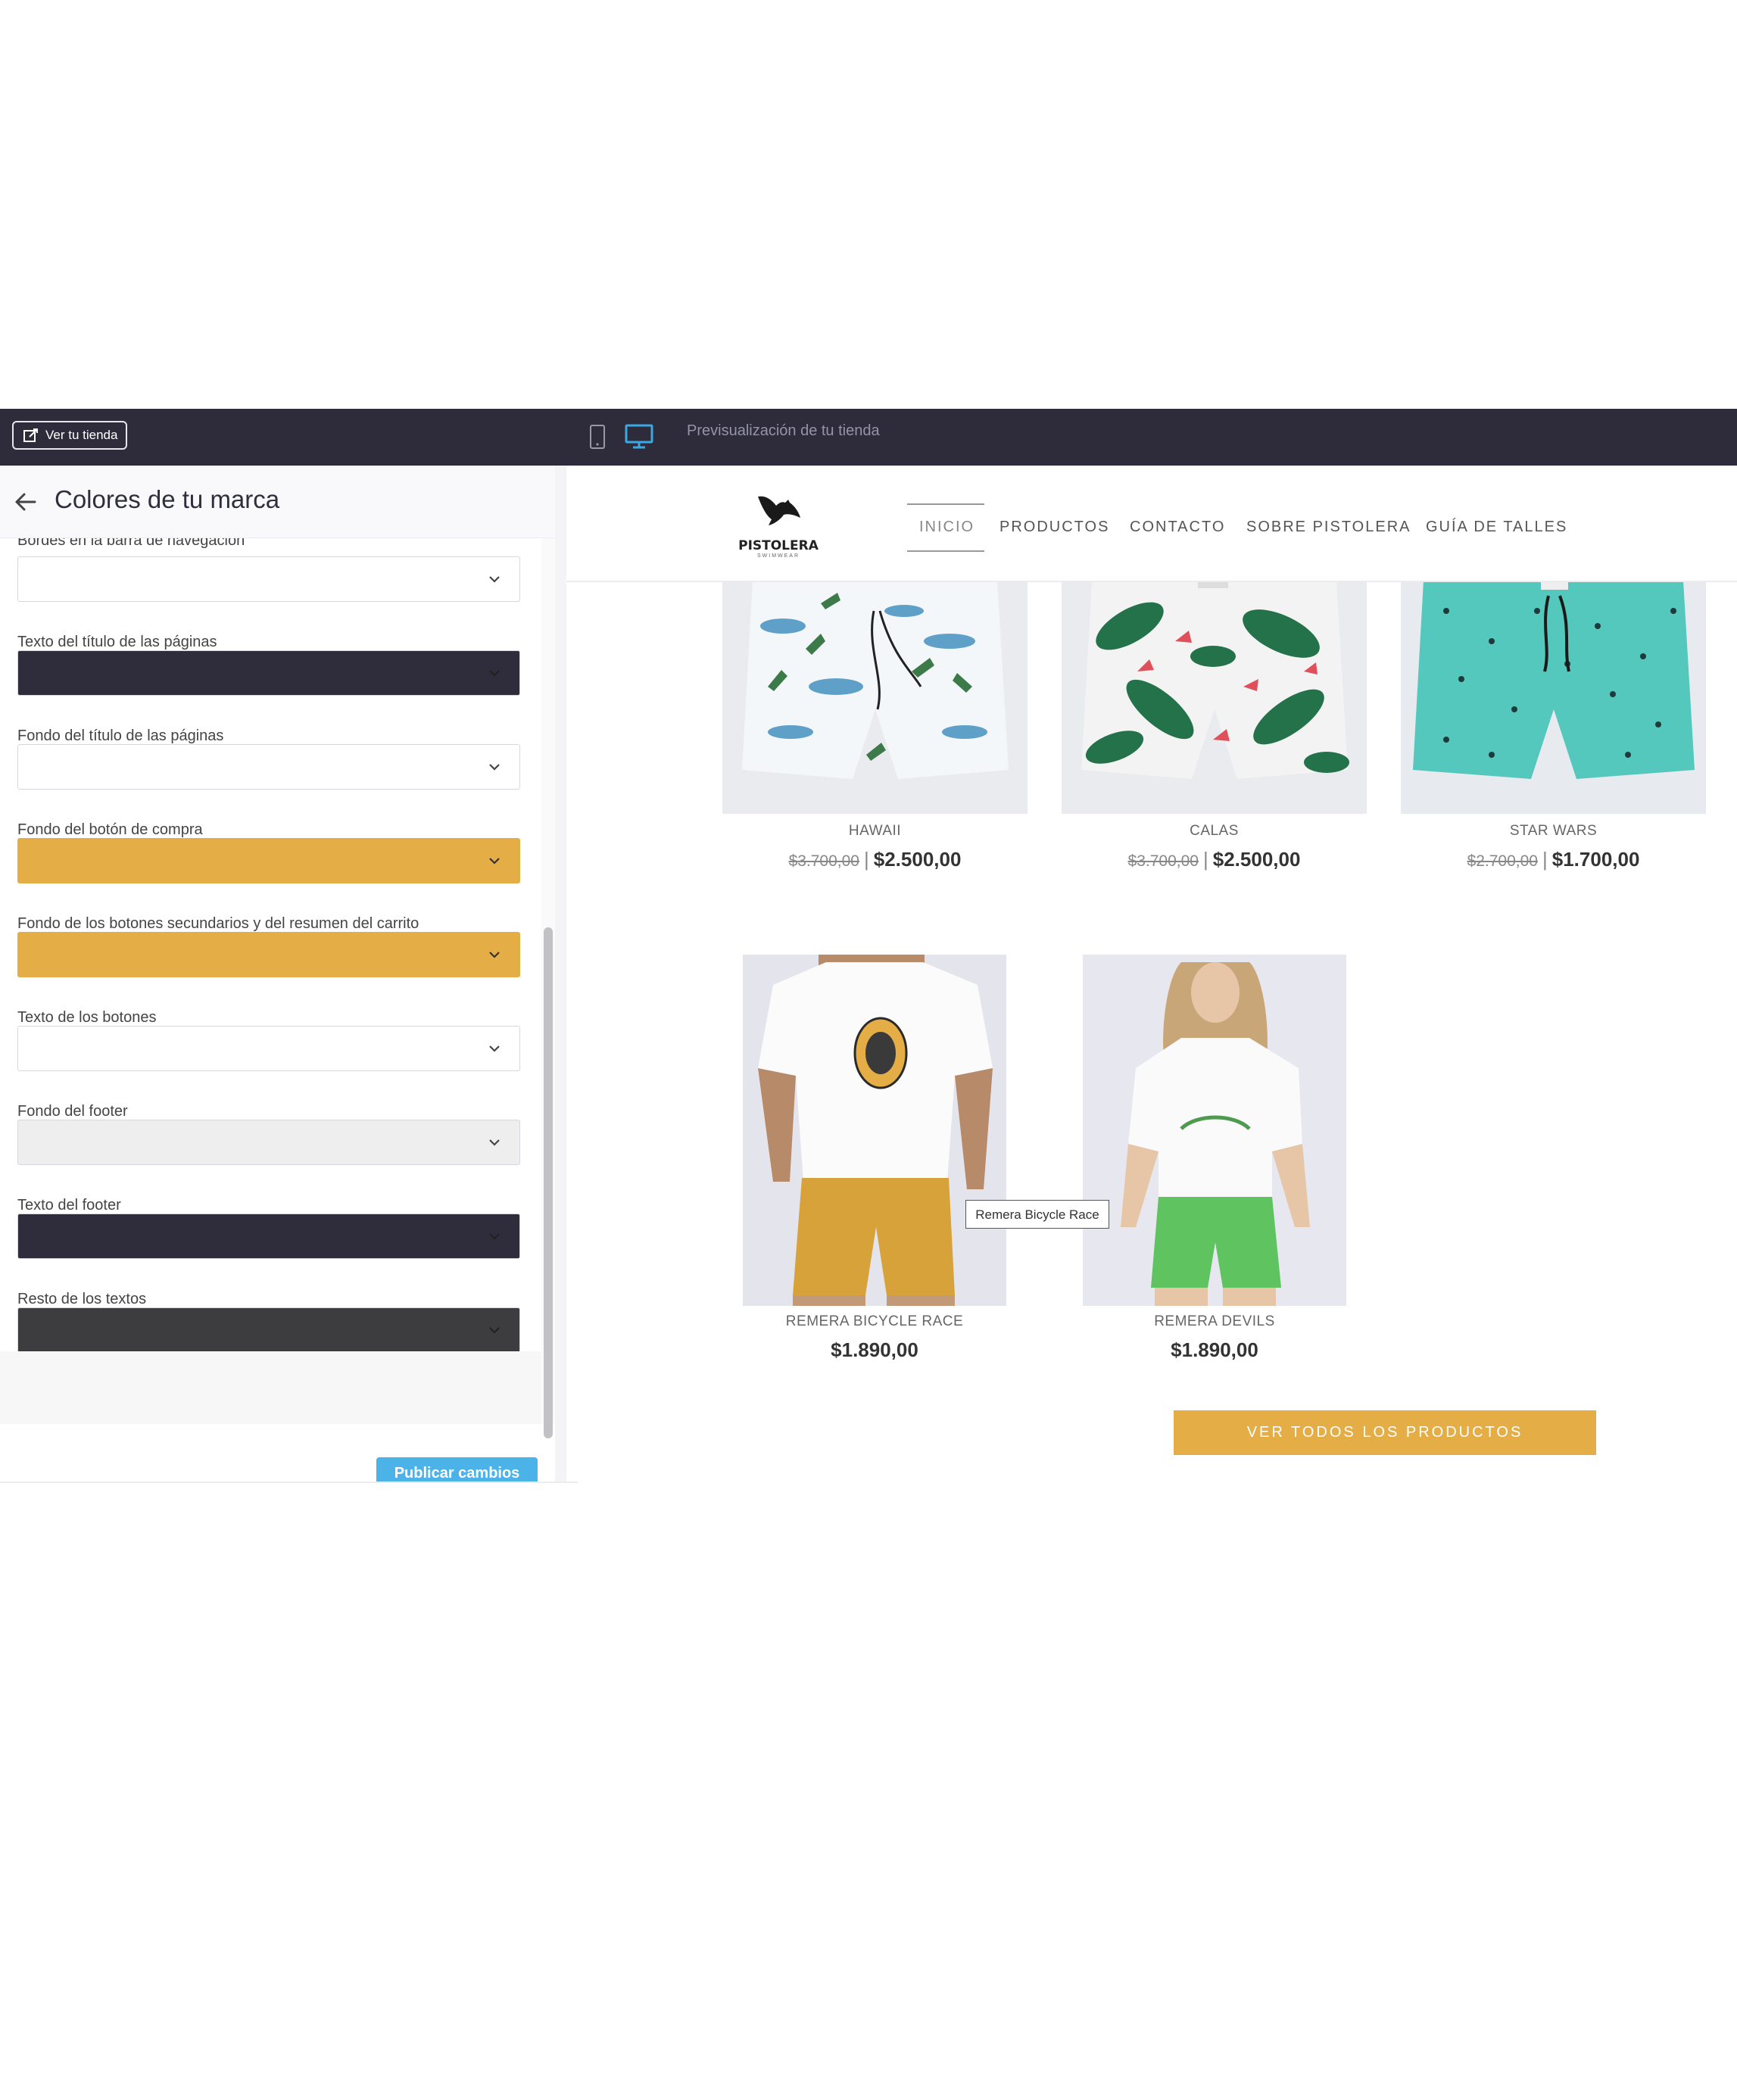 The height and width of the screenshot is (2100, 1737). What do you see at coordinates (117, 642) in the screenshot?
I see `field-label: Texto del título de las páginas` at bounding box center [117, 642].